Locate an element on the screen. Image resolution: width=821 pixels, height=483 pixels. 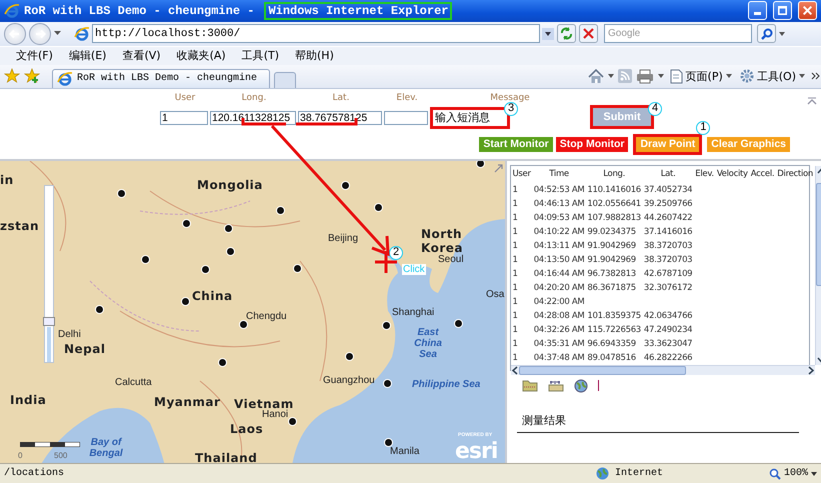
command-menu-button: 页面(P) is located at coordinates (701, 76).